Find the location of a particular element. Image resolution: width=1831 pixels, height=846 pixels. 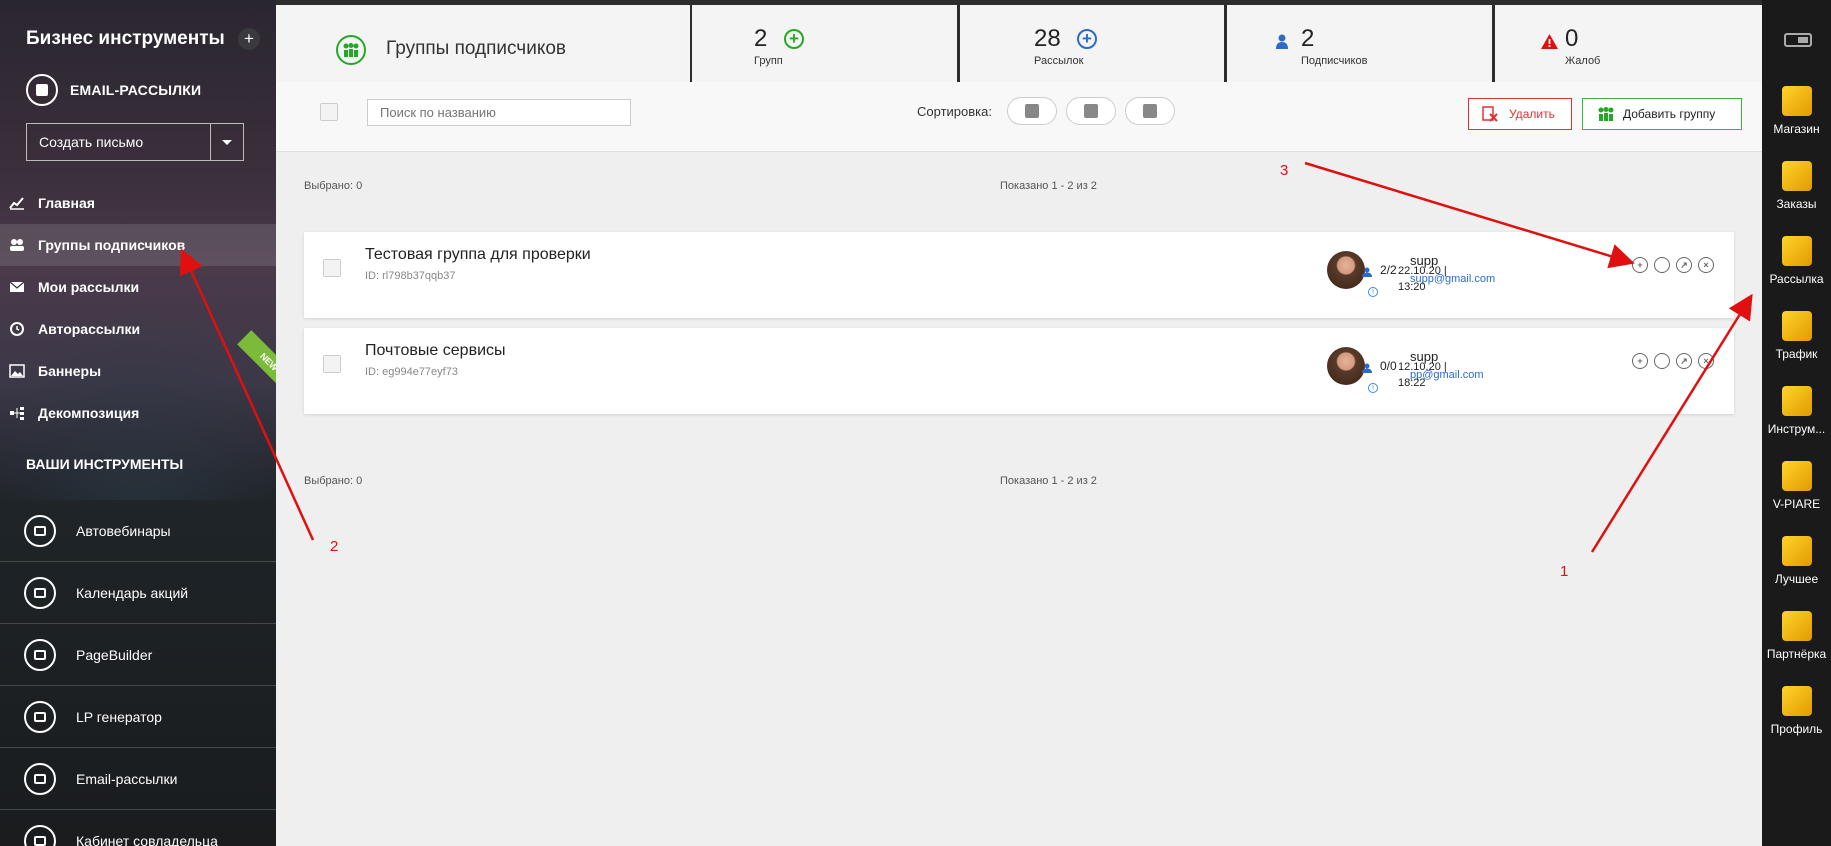

sidebar-toggle is located at coordinates (1798, 40).